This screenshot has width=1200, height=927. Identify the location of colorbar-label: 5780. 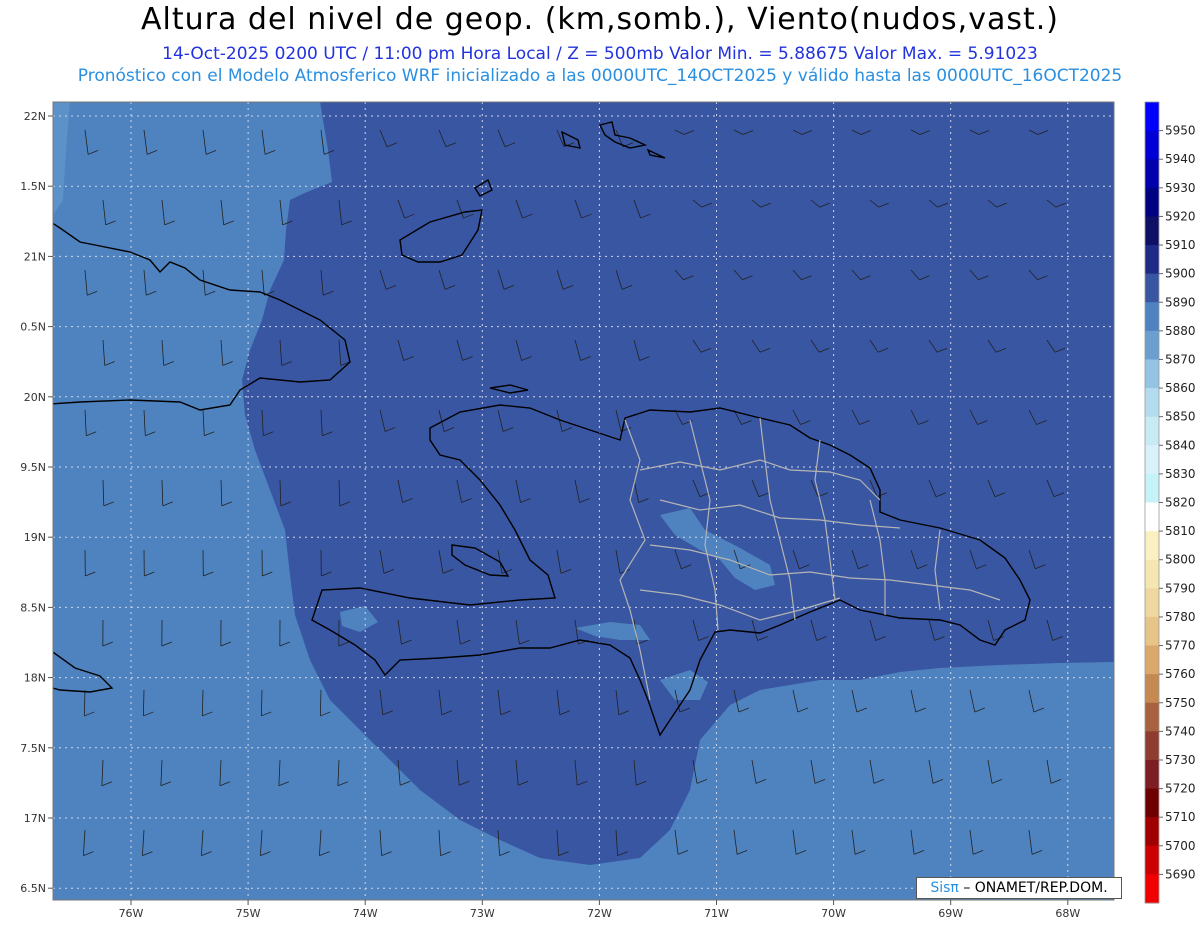
(1180, 617).